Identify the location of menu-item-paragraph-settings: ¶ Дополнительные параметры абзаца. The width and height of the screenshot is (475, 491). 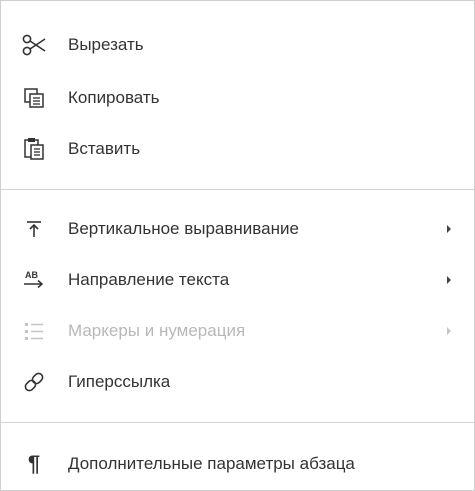
(237, 464).